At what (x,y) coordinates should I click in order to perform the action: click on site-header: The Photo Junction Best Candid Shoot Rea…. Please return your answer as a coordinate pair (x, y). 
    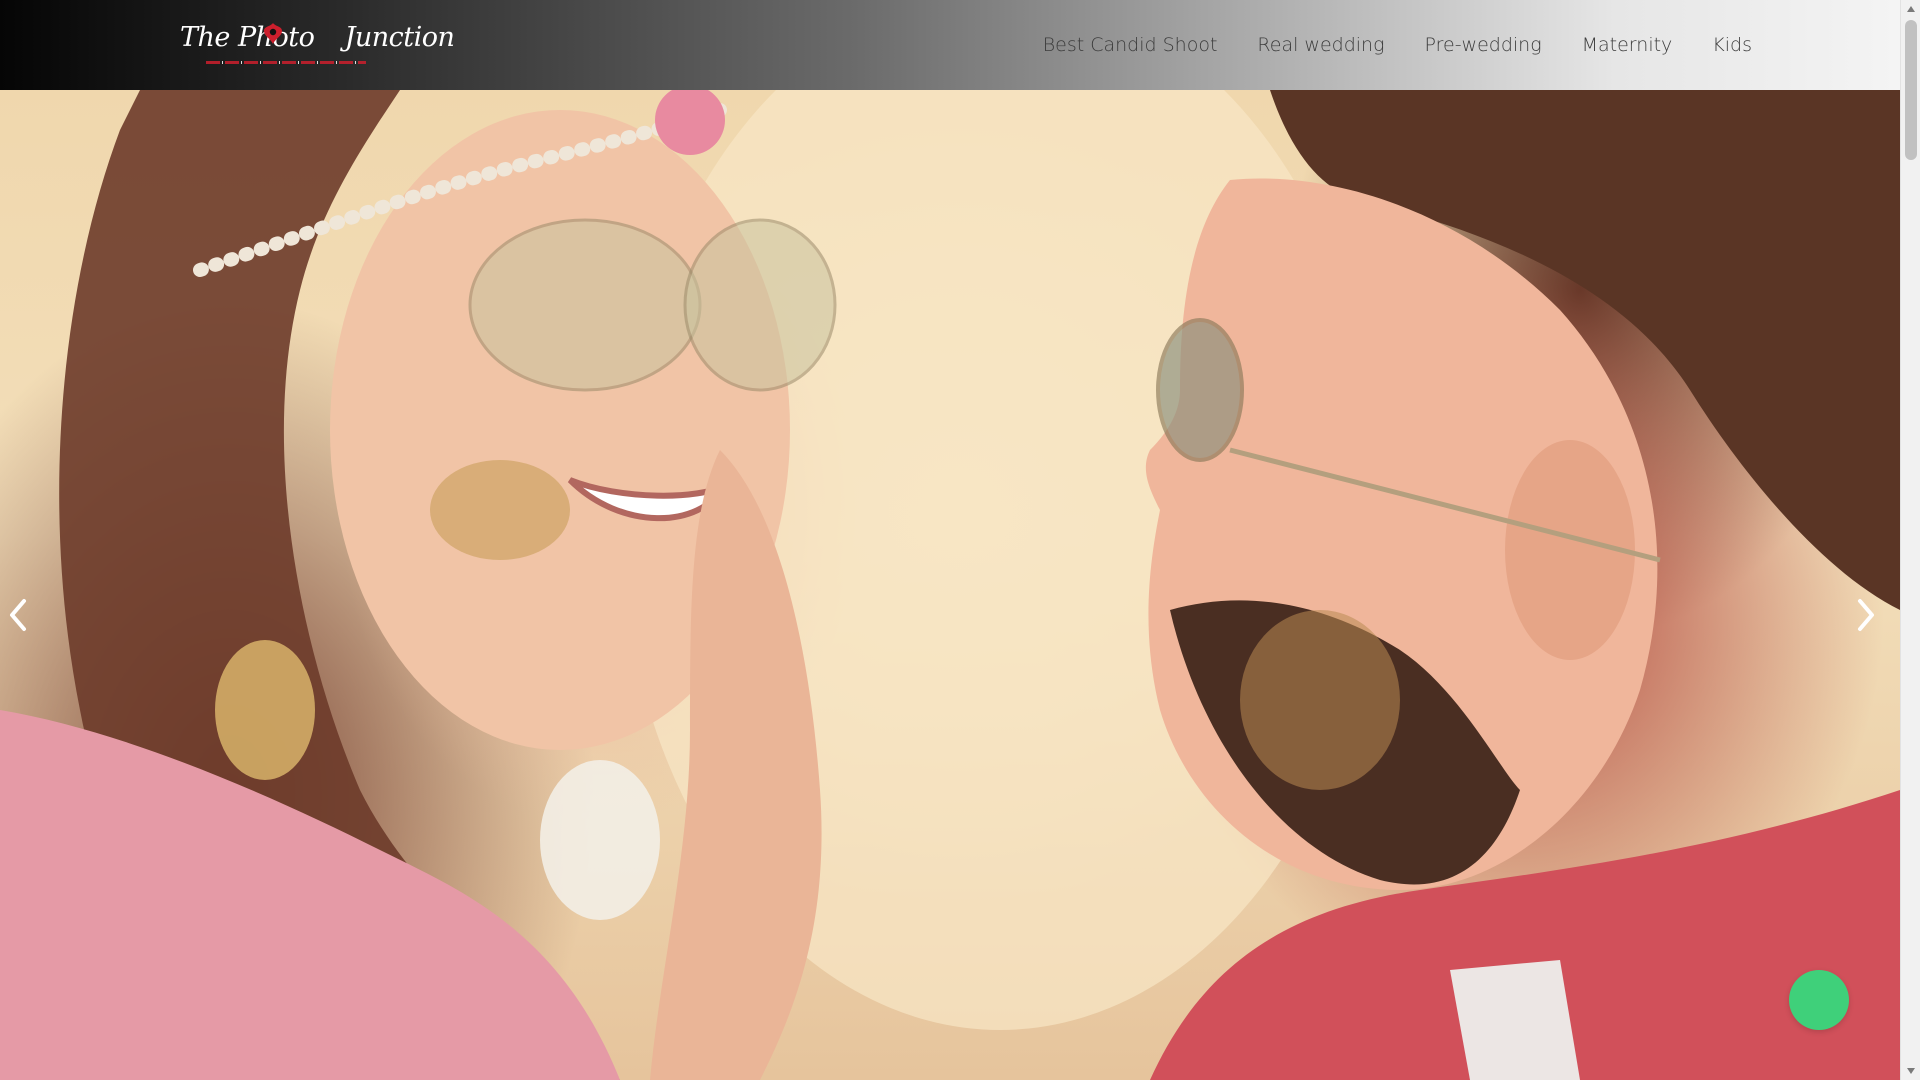
    Looking at the image, I should click on (950, 45).